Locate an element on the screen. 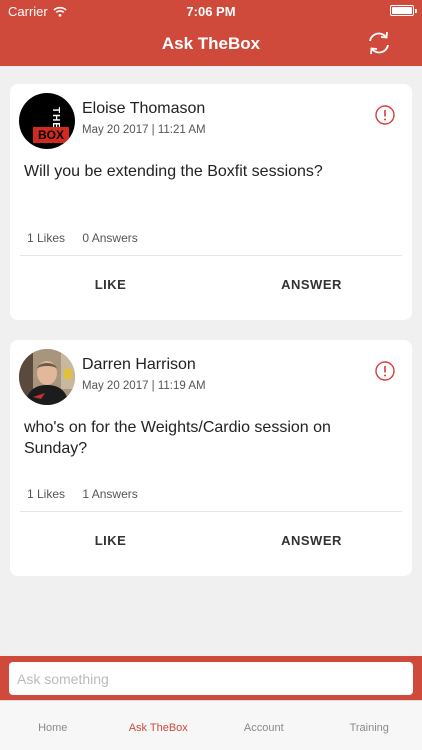  top-bar: Carrier 7:06 PM Ask TheBox is located at coordinates (211, 33).